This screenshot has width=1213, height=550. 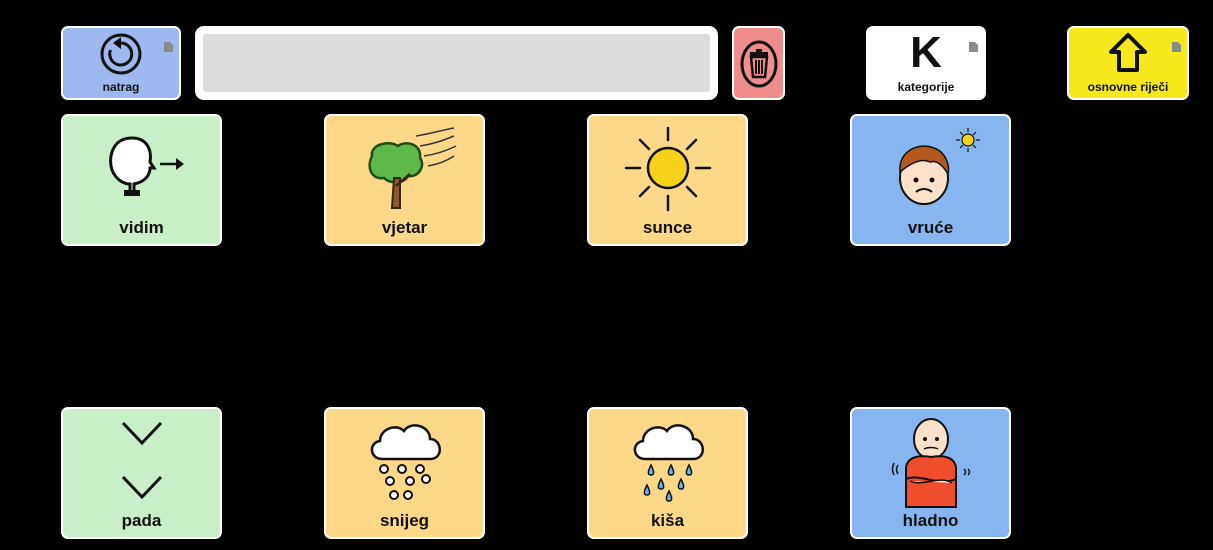 I want to click on hot-face-icon, so click(x=939, y=166).